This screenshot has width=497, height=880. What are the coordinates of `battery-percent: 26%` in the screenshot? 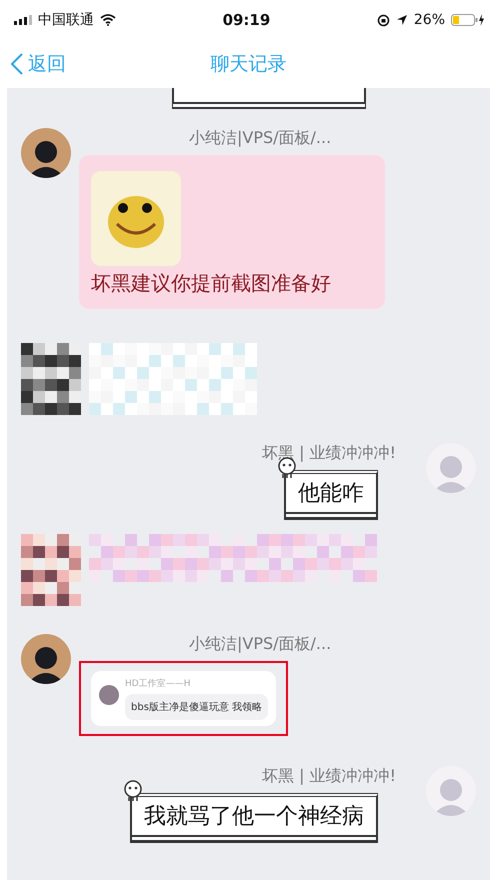 It's located at (429, 20).